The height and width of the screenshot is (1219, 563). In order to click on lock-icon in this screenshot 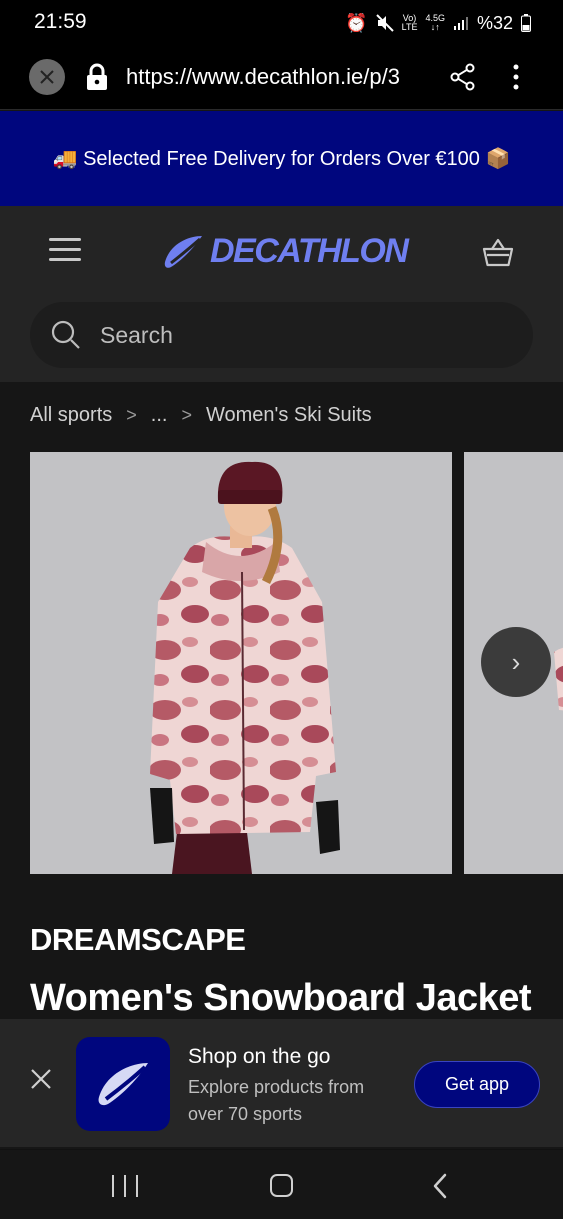, I will do `click(97, 77)`.